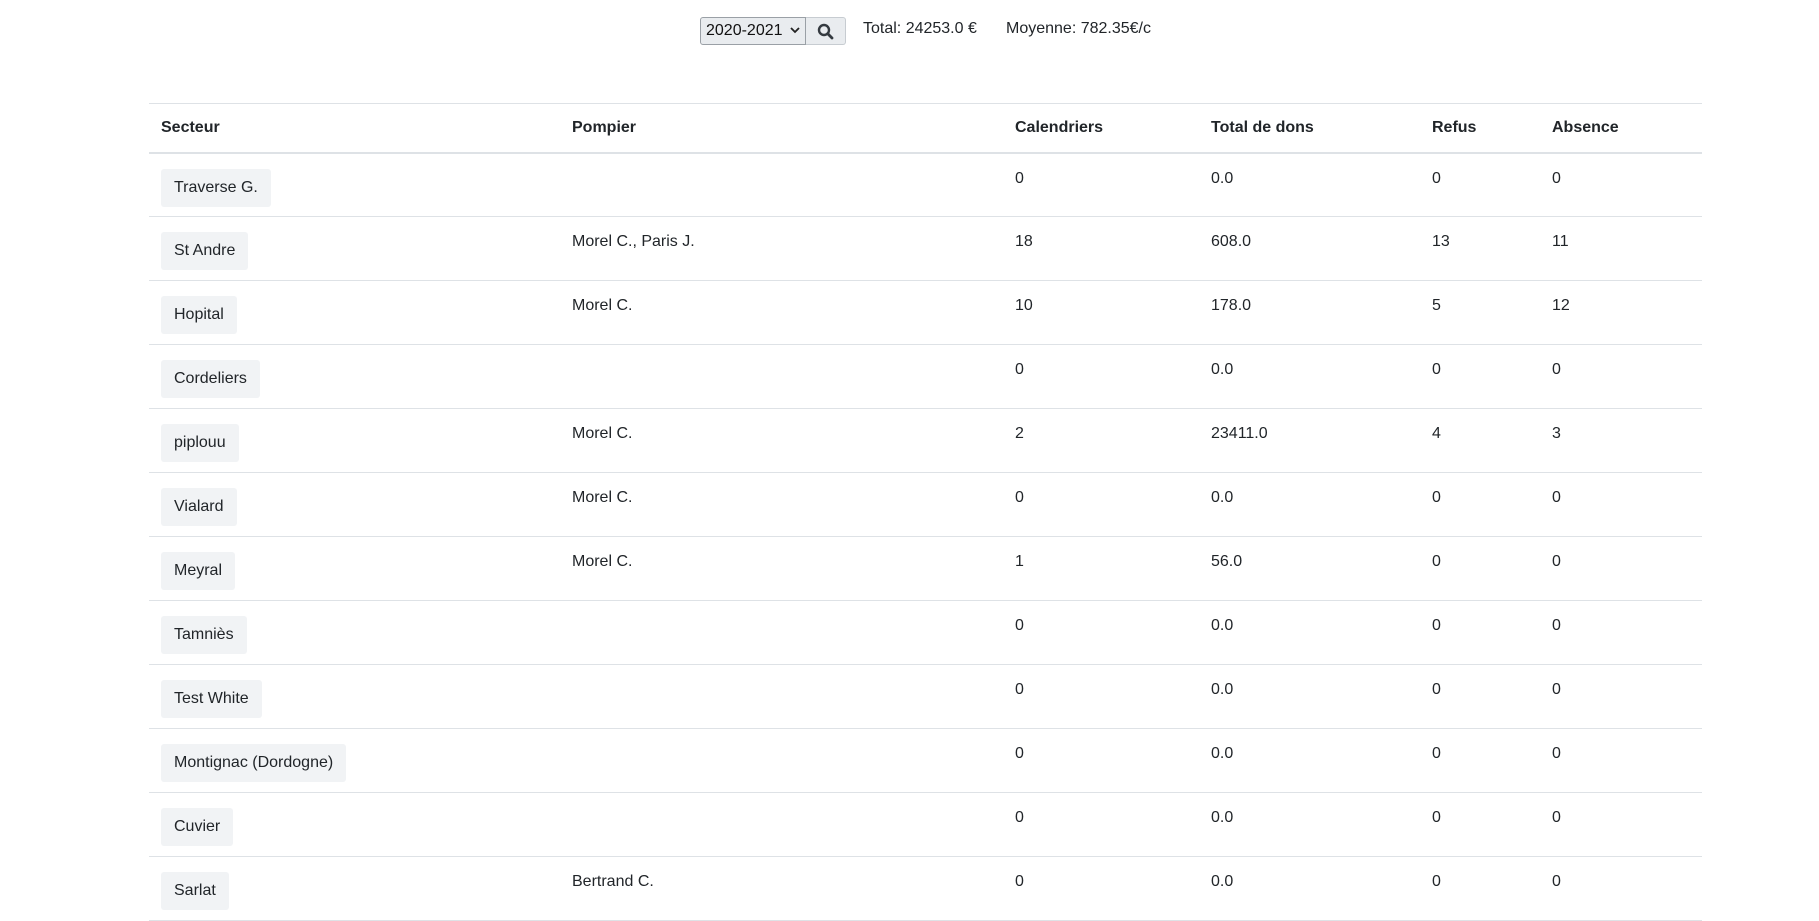 The image size is (1819, 921). I want to click on sector-badge: Cuvier, so click(197, 827).